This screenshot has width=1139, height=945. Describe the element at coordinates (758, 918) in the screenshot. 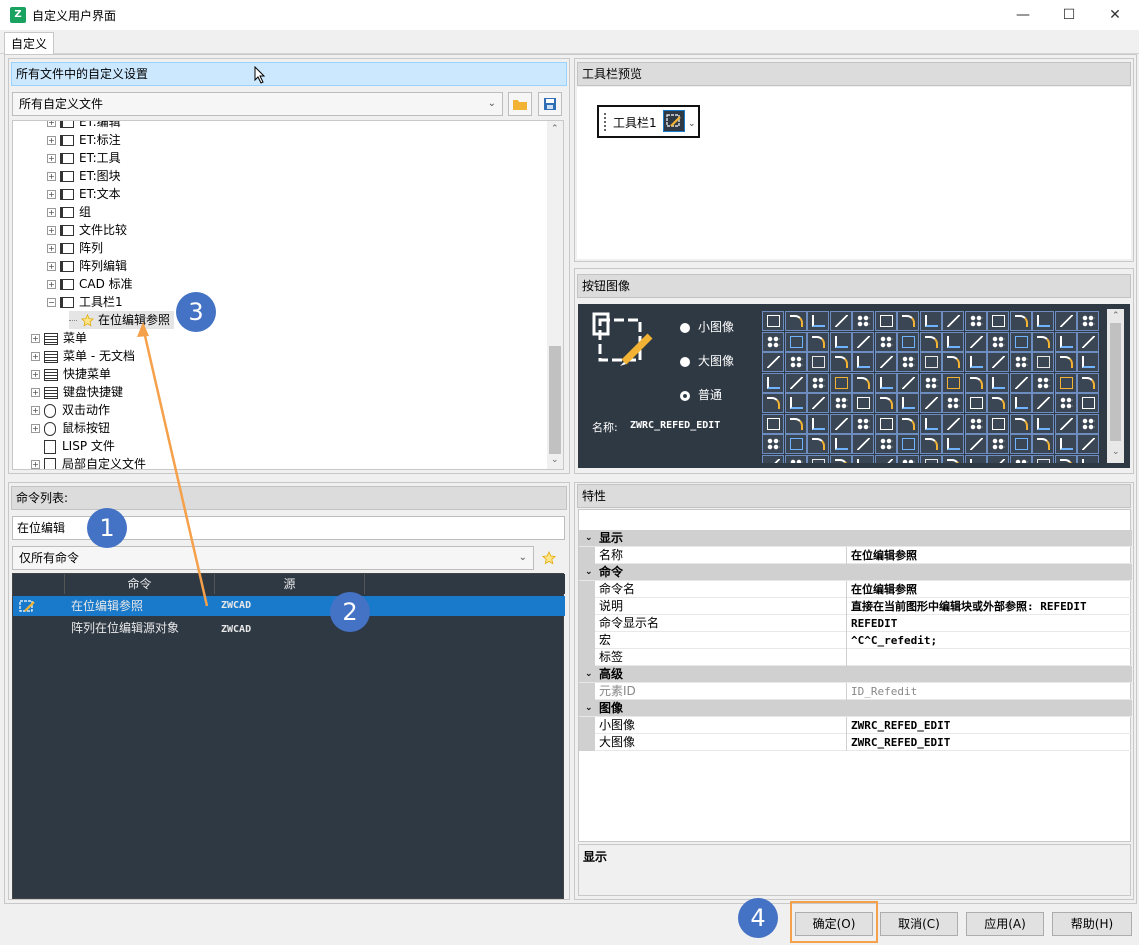

I see `step-badge-4: 4` at that location.